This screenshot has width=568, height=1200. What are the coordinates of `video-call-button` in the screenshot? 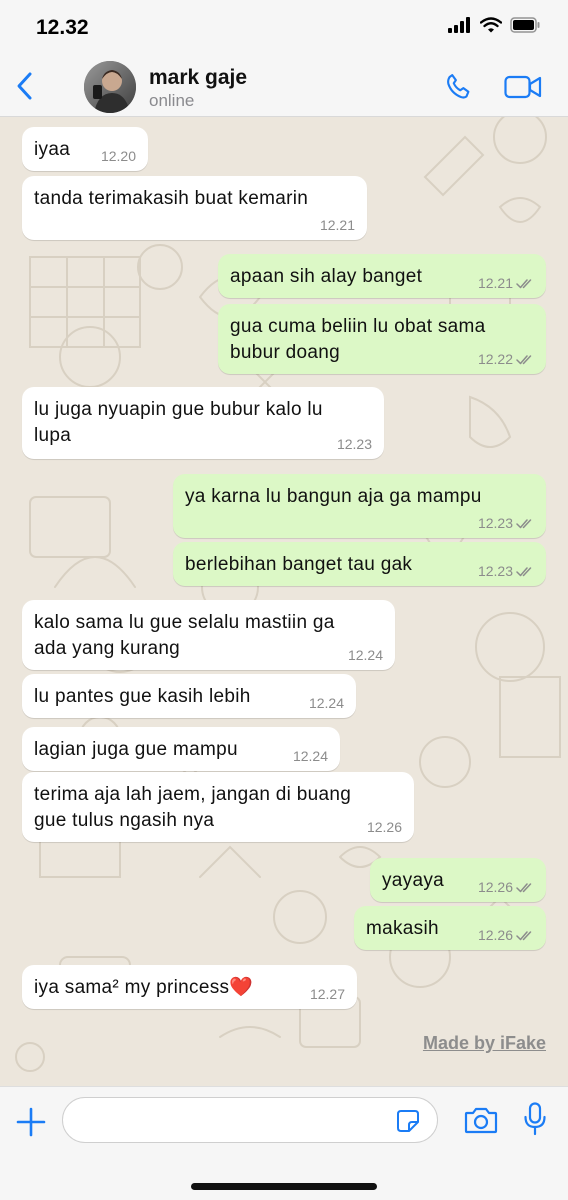 It's located at (523, 87).